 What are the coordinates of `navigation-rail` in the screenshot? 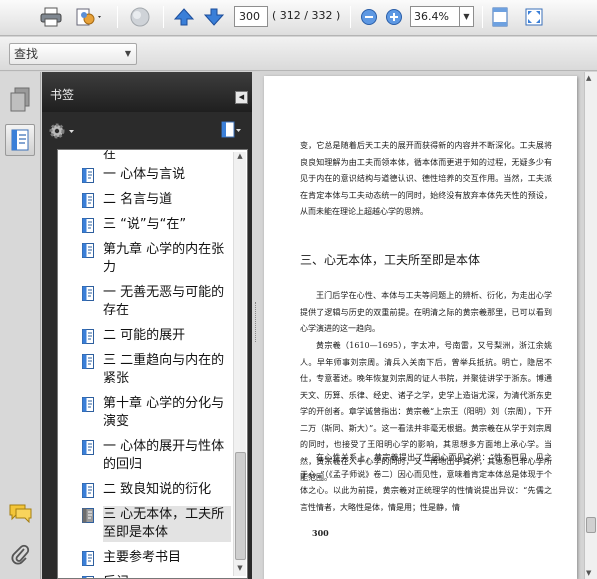 It's located at (20, 325).